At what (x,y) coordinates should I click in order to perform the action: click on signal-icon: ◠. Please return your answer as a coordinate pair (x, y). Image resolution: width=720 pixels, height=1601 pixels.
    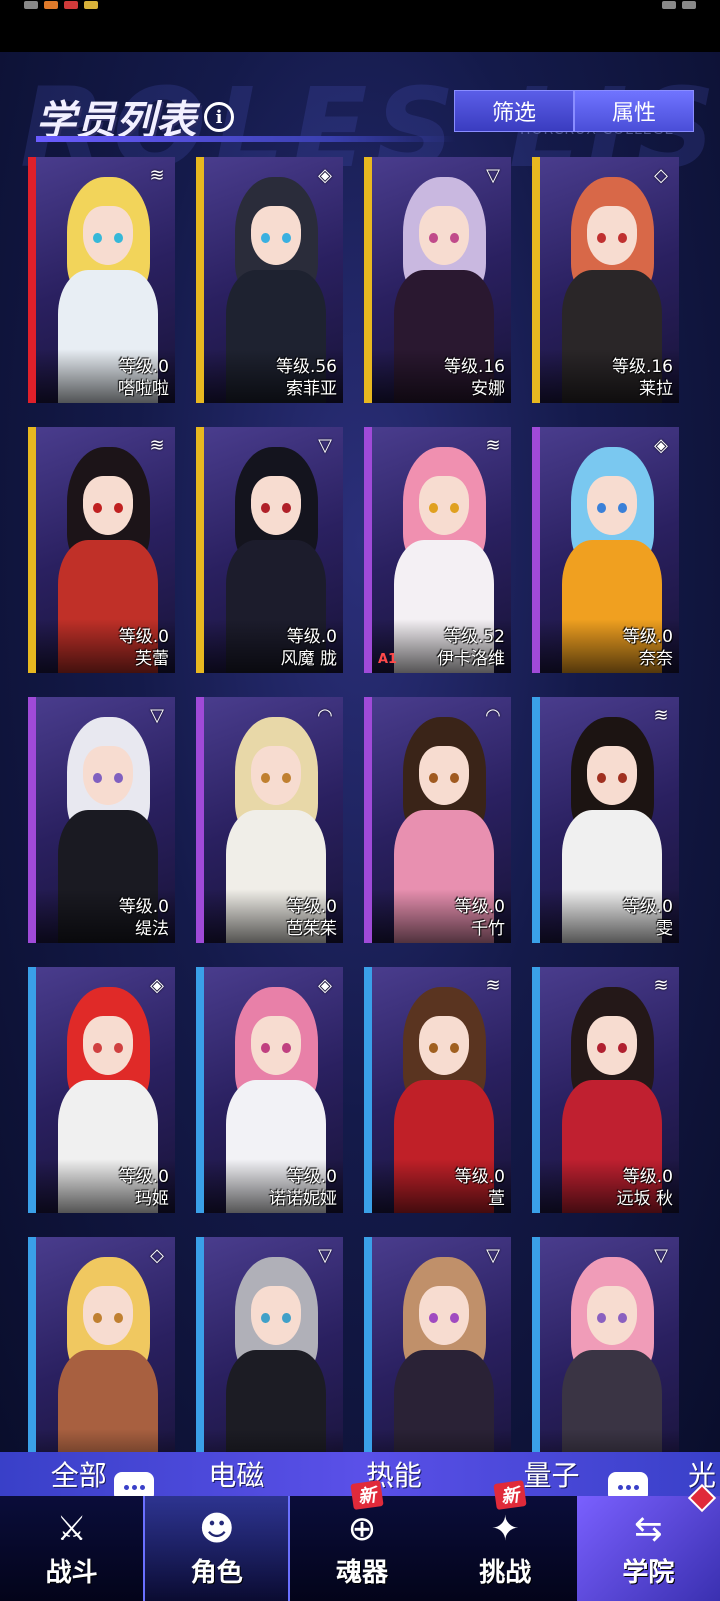
    Looking at the image, I should click on (493, 715).